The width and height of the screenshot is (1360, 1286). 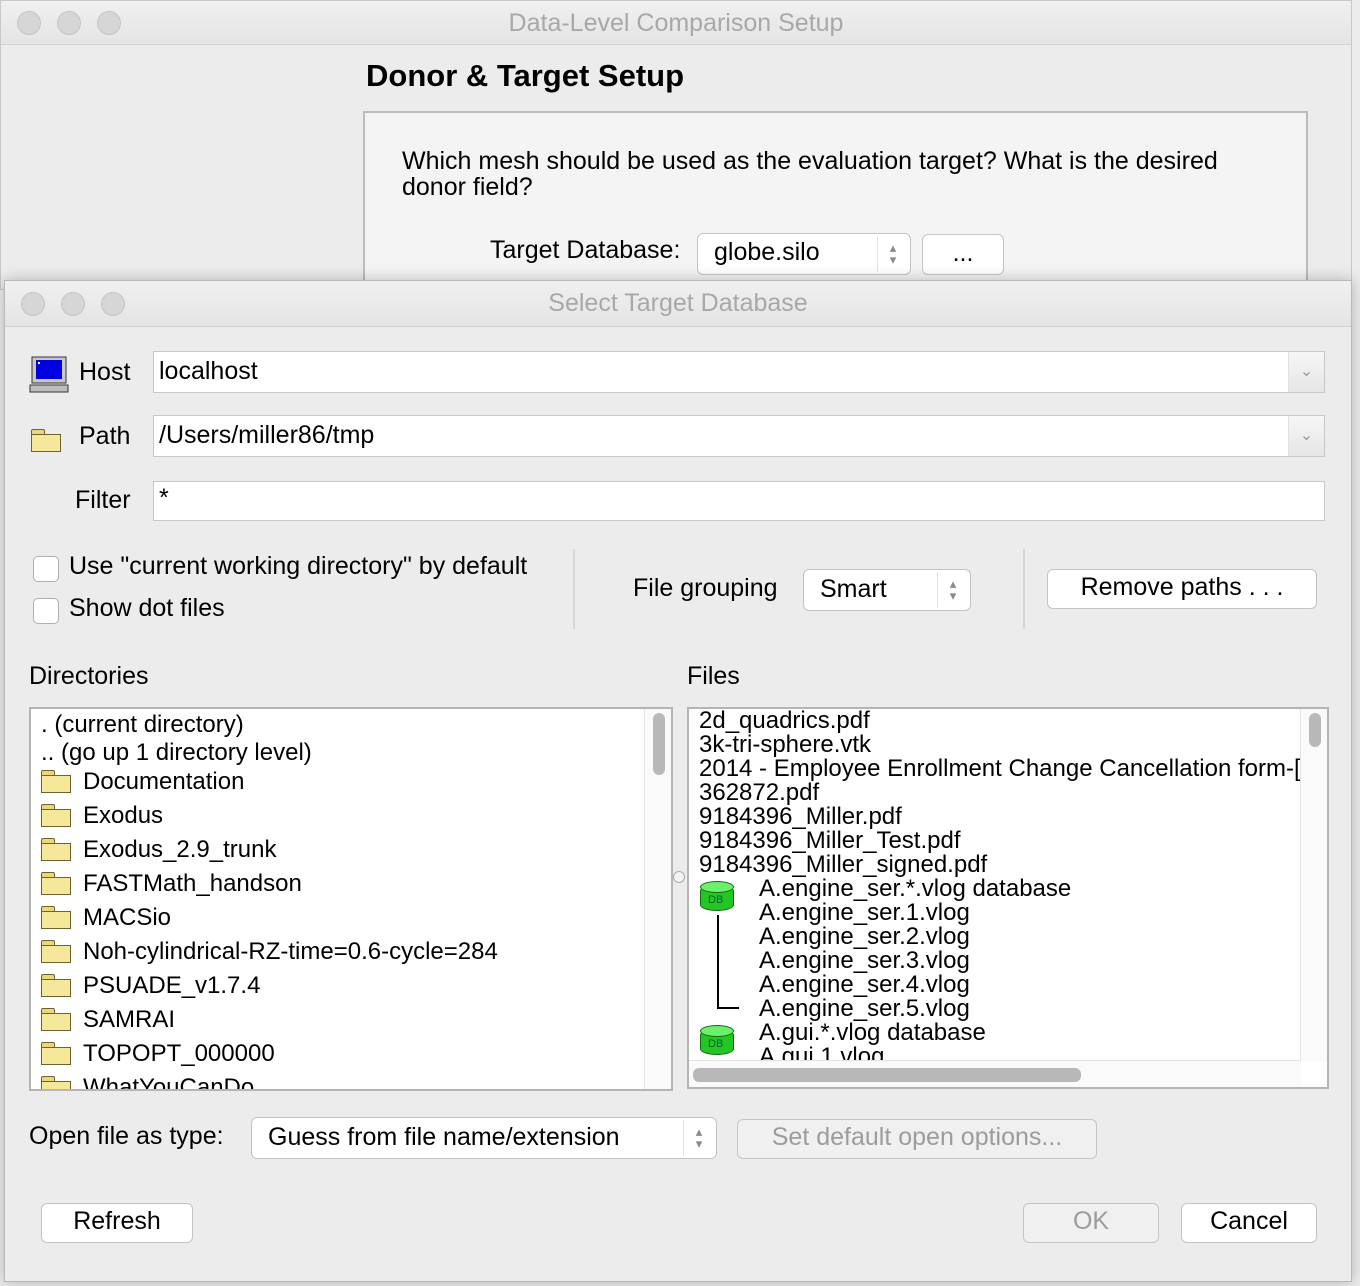 I want to click on window-title: Data-Level Comparison Setup, so click(x=676, y=23).